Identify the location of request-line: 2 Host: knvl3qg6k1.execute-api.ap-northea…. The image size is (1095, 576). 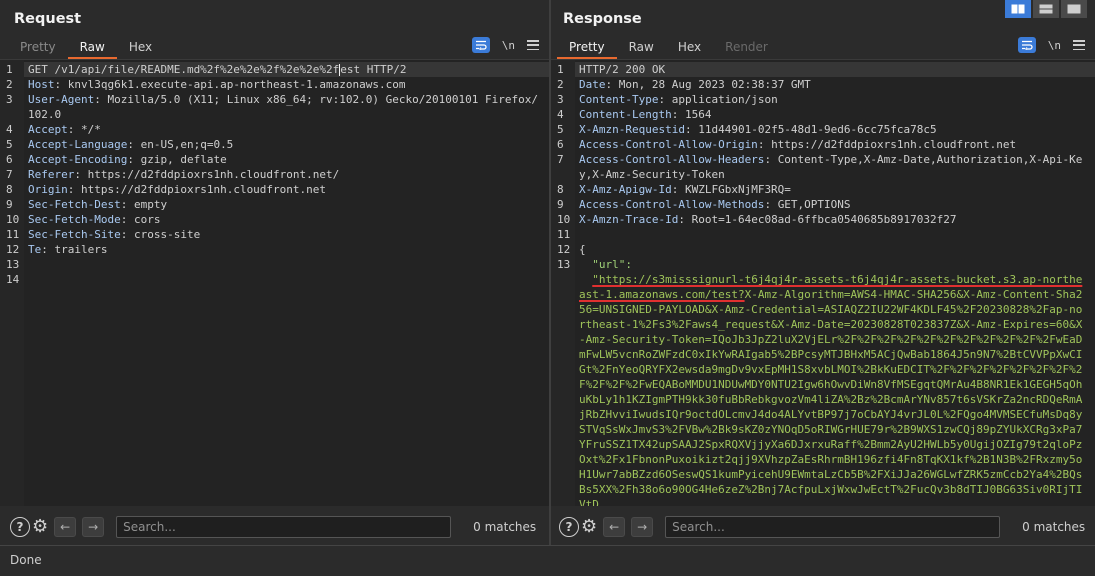
(274, 84).